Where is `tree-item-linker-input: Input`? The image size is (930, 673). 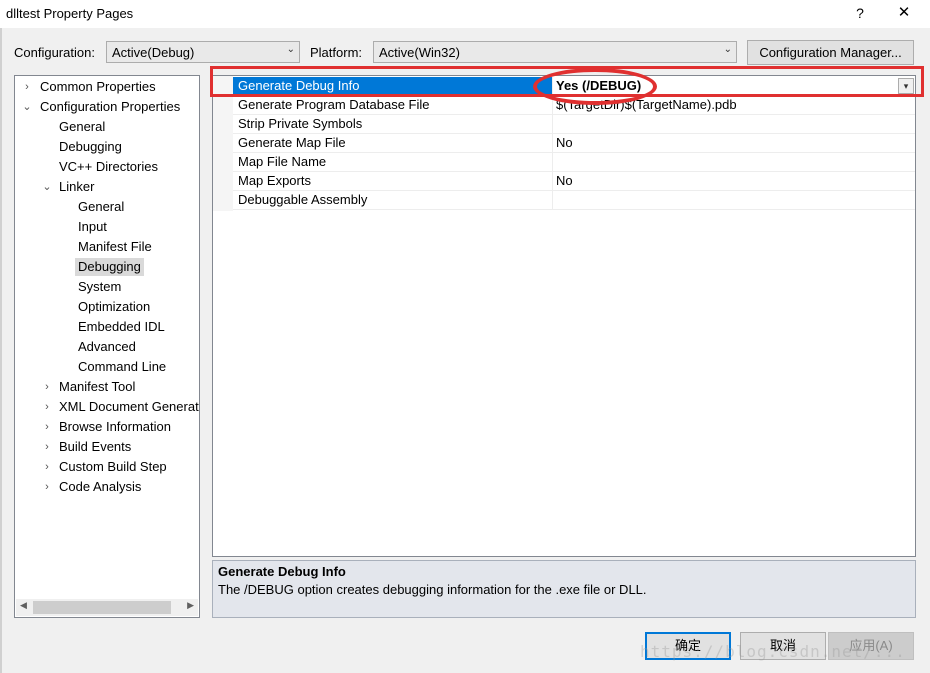 tree-item-linker-input: Input is located at coordinates (92, 227).